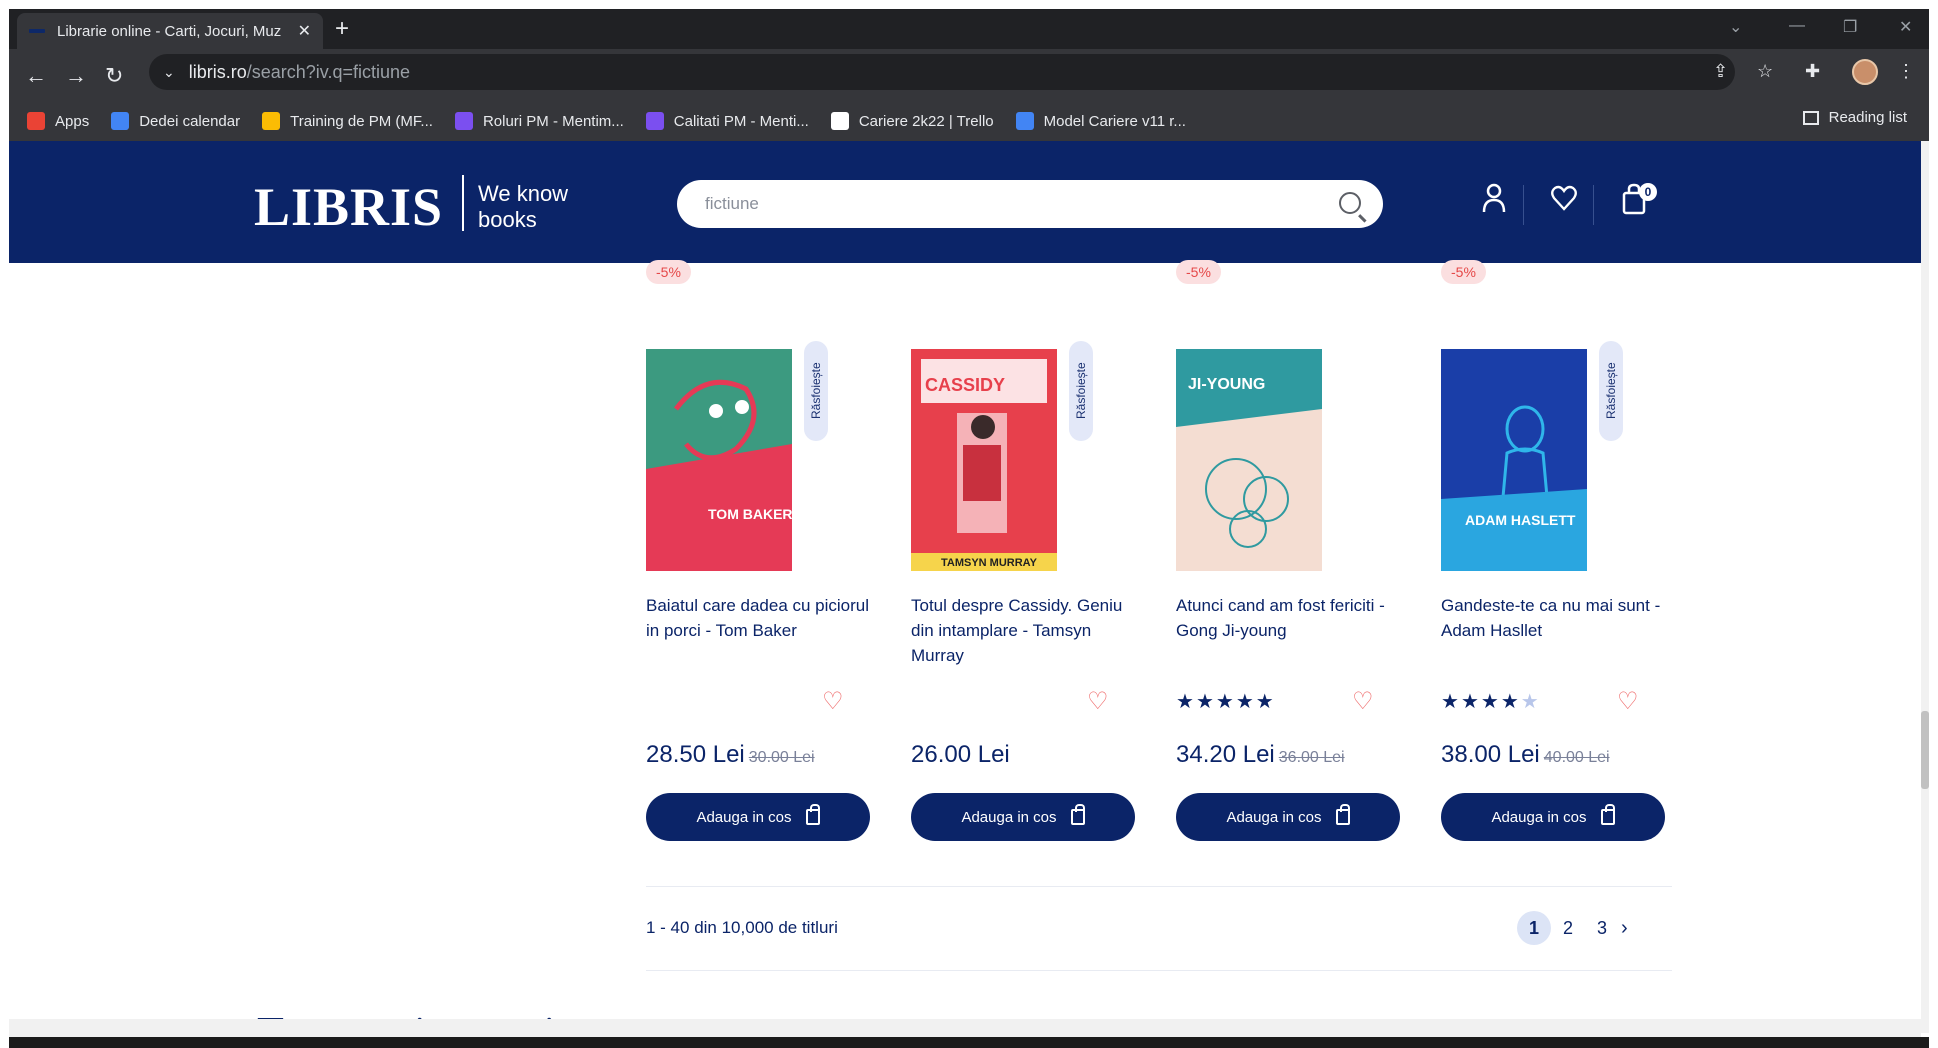  I want to click on book-cover: ADAM HASLETT, so click(1514, 460).